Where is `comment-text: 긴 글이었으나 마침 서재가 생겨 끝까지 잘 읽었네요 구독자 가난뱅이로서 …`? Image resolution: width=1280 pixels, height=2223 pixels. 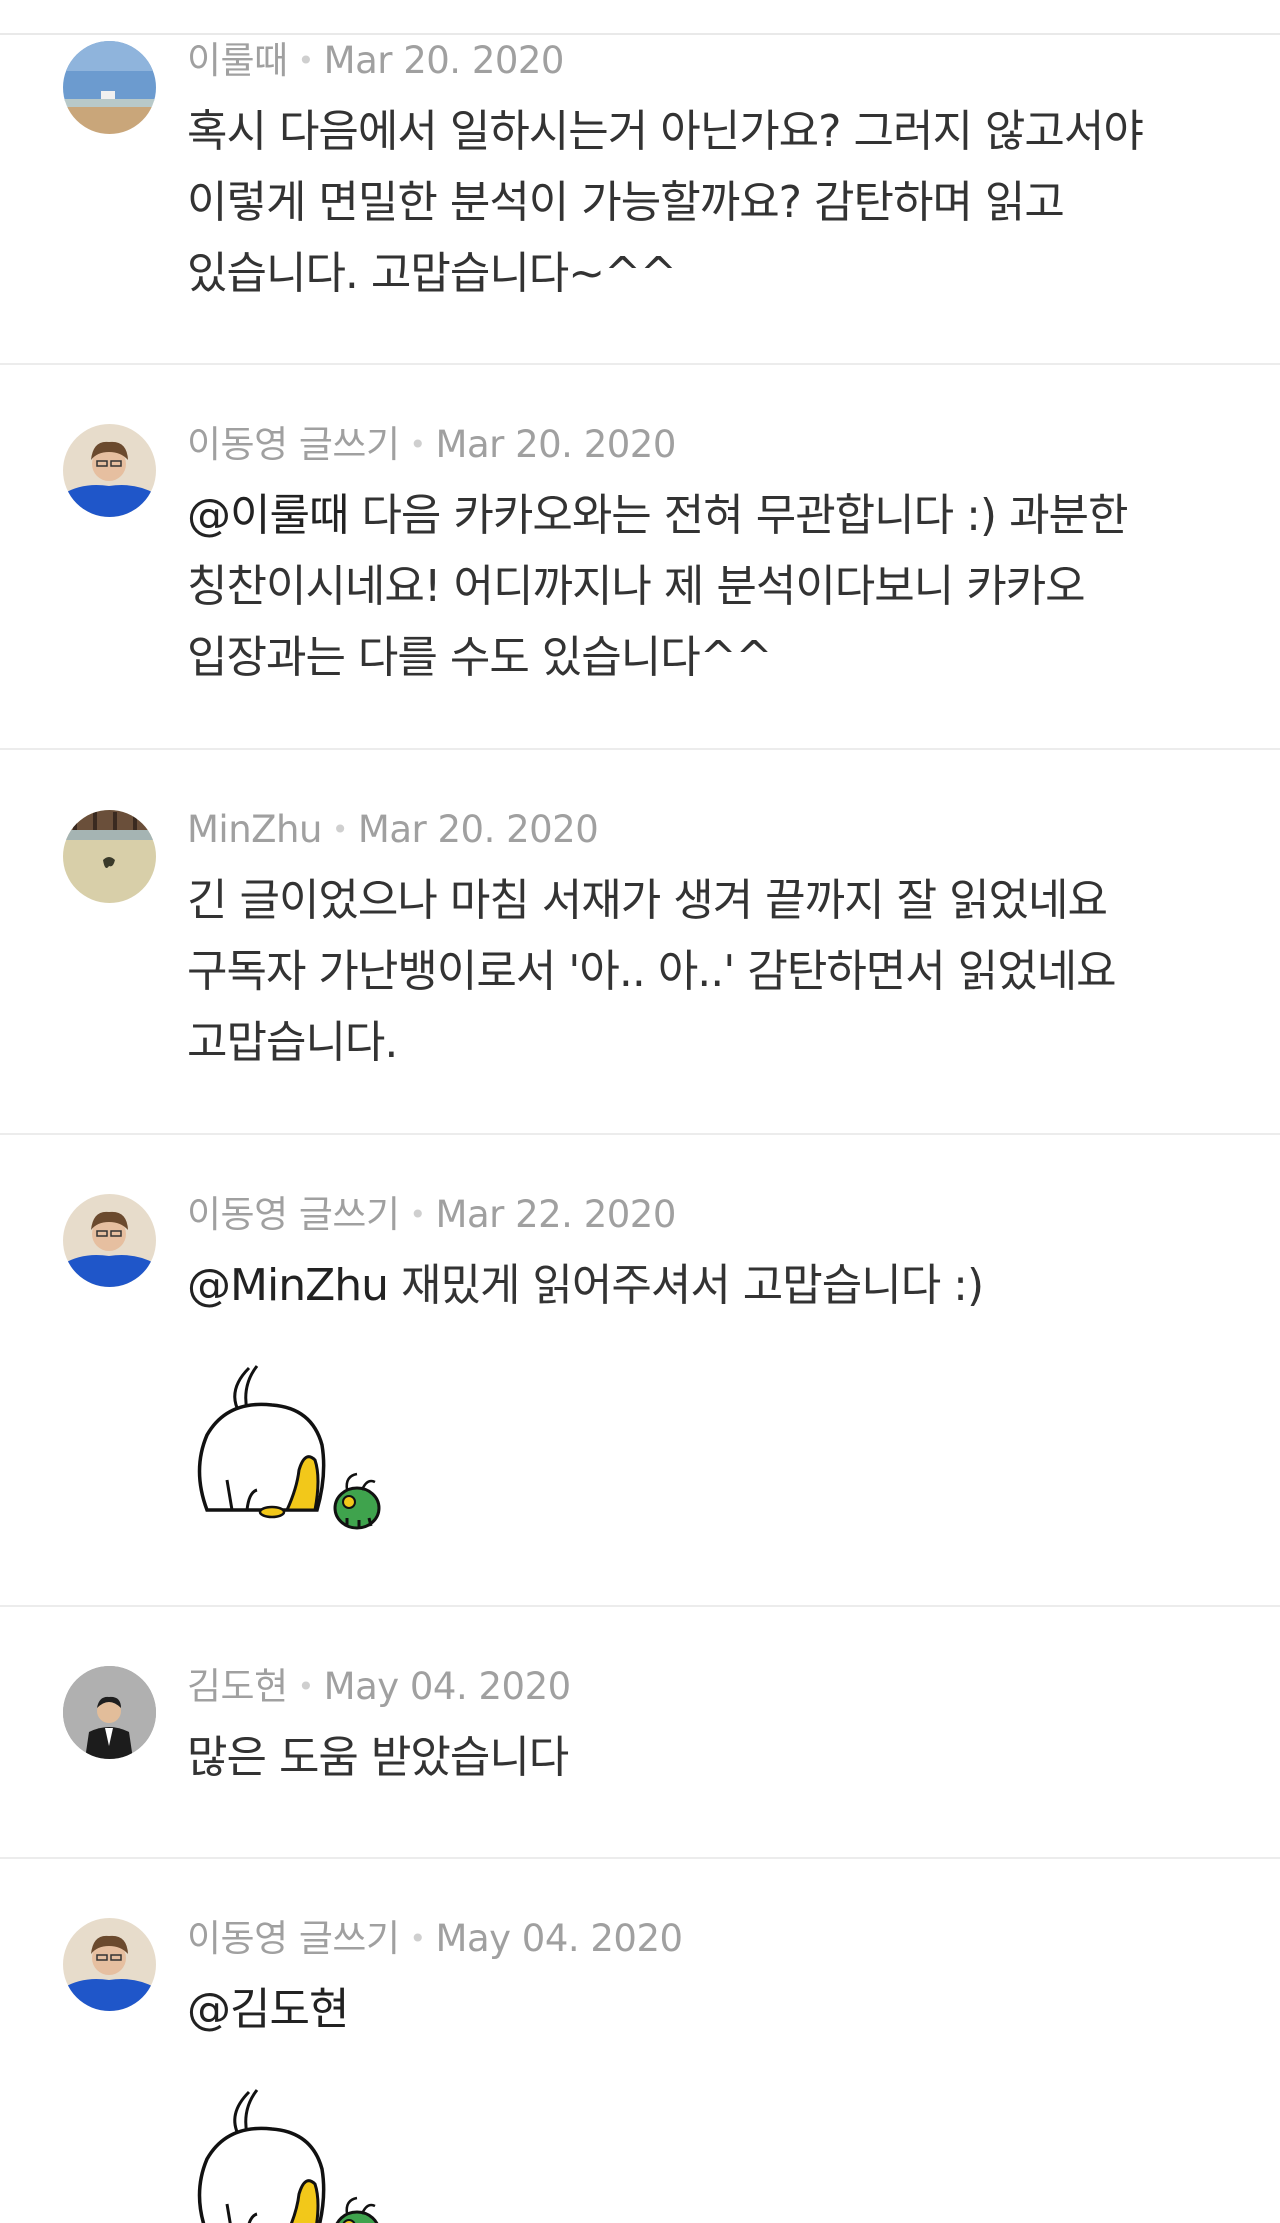 comment-text: 긴 글이었으나 마침 서재가 생겨 끝까지 잘 읽었네요 구독자 가난뱅이로서 … is located at coordinates (652, 971).